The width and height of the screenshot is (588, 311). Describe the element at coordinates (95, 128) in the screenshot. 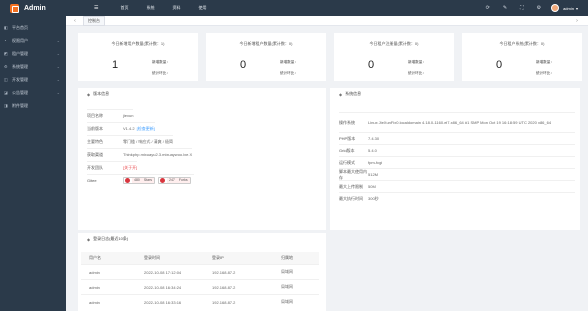

I see `row-key: 当前版本` at that location.